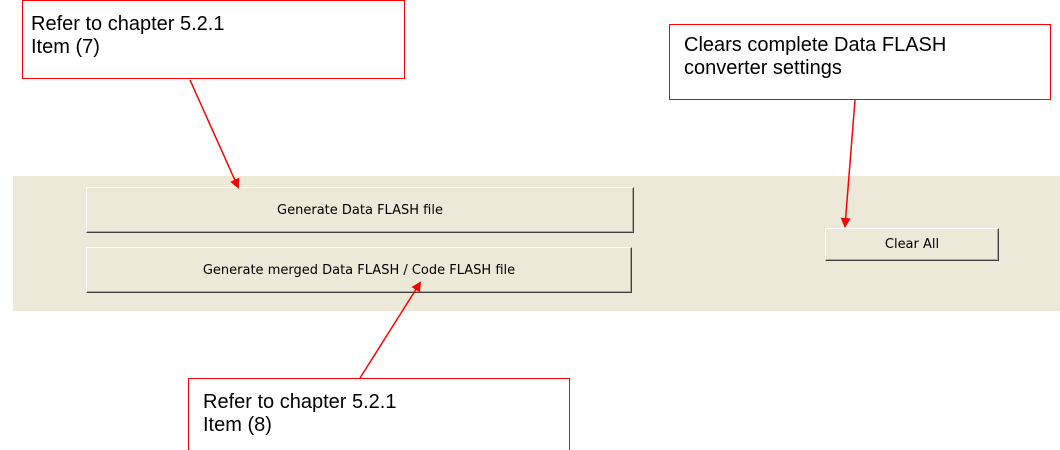  I want to click on callout-item-7: Refer to chapter 5.2.1 Item (7), so click(213, 39).